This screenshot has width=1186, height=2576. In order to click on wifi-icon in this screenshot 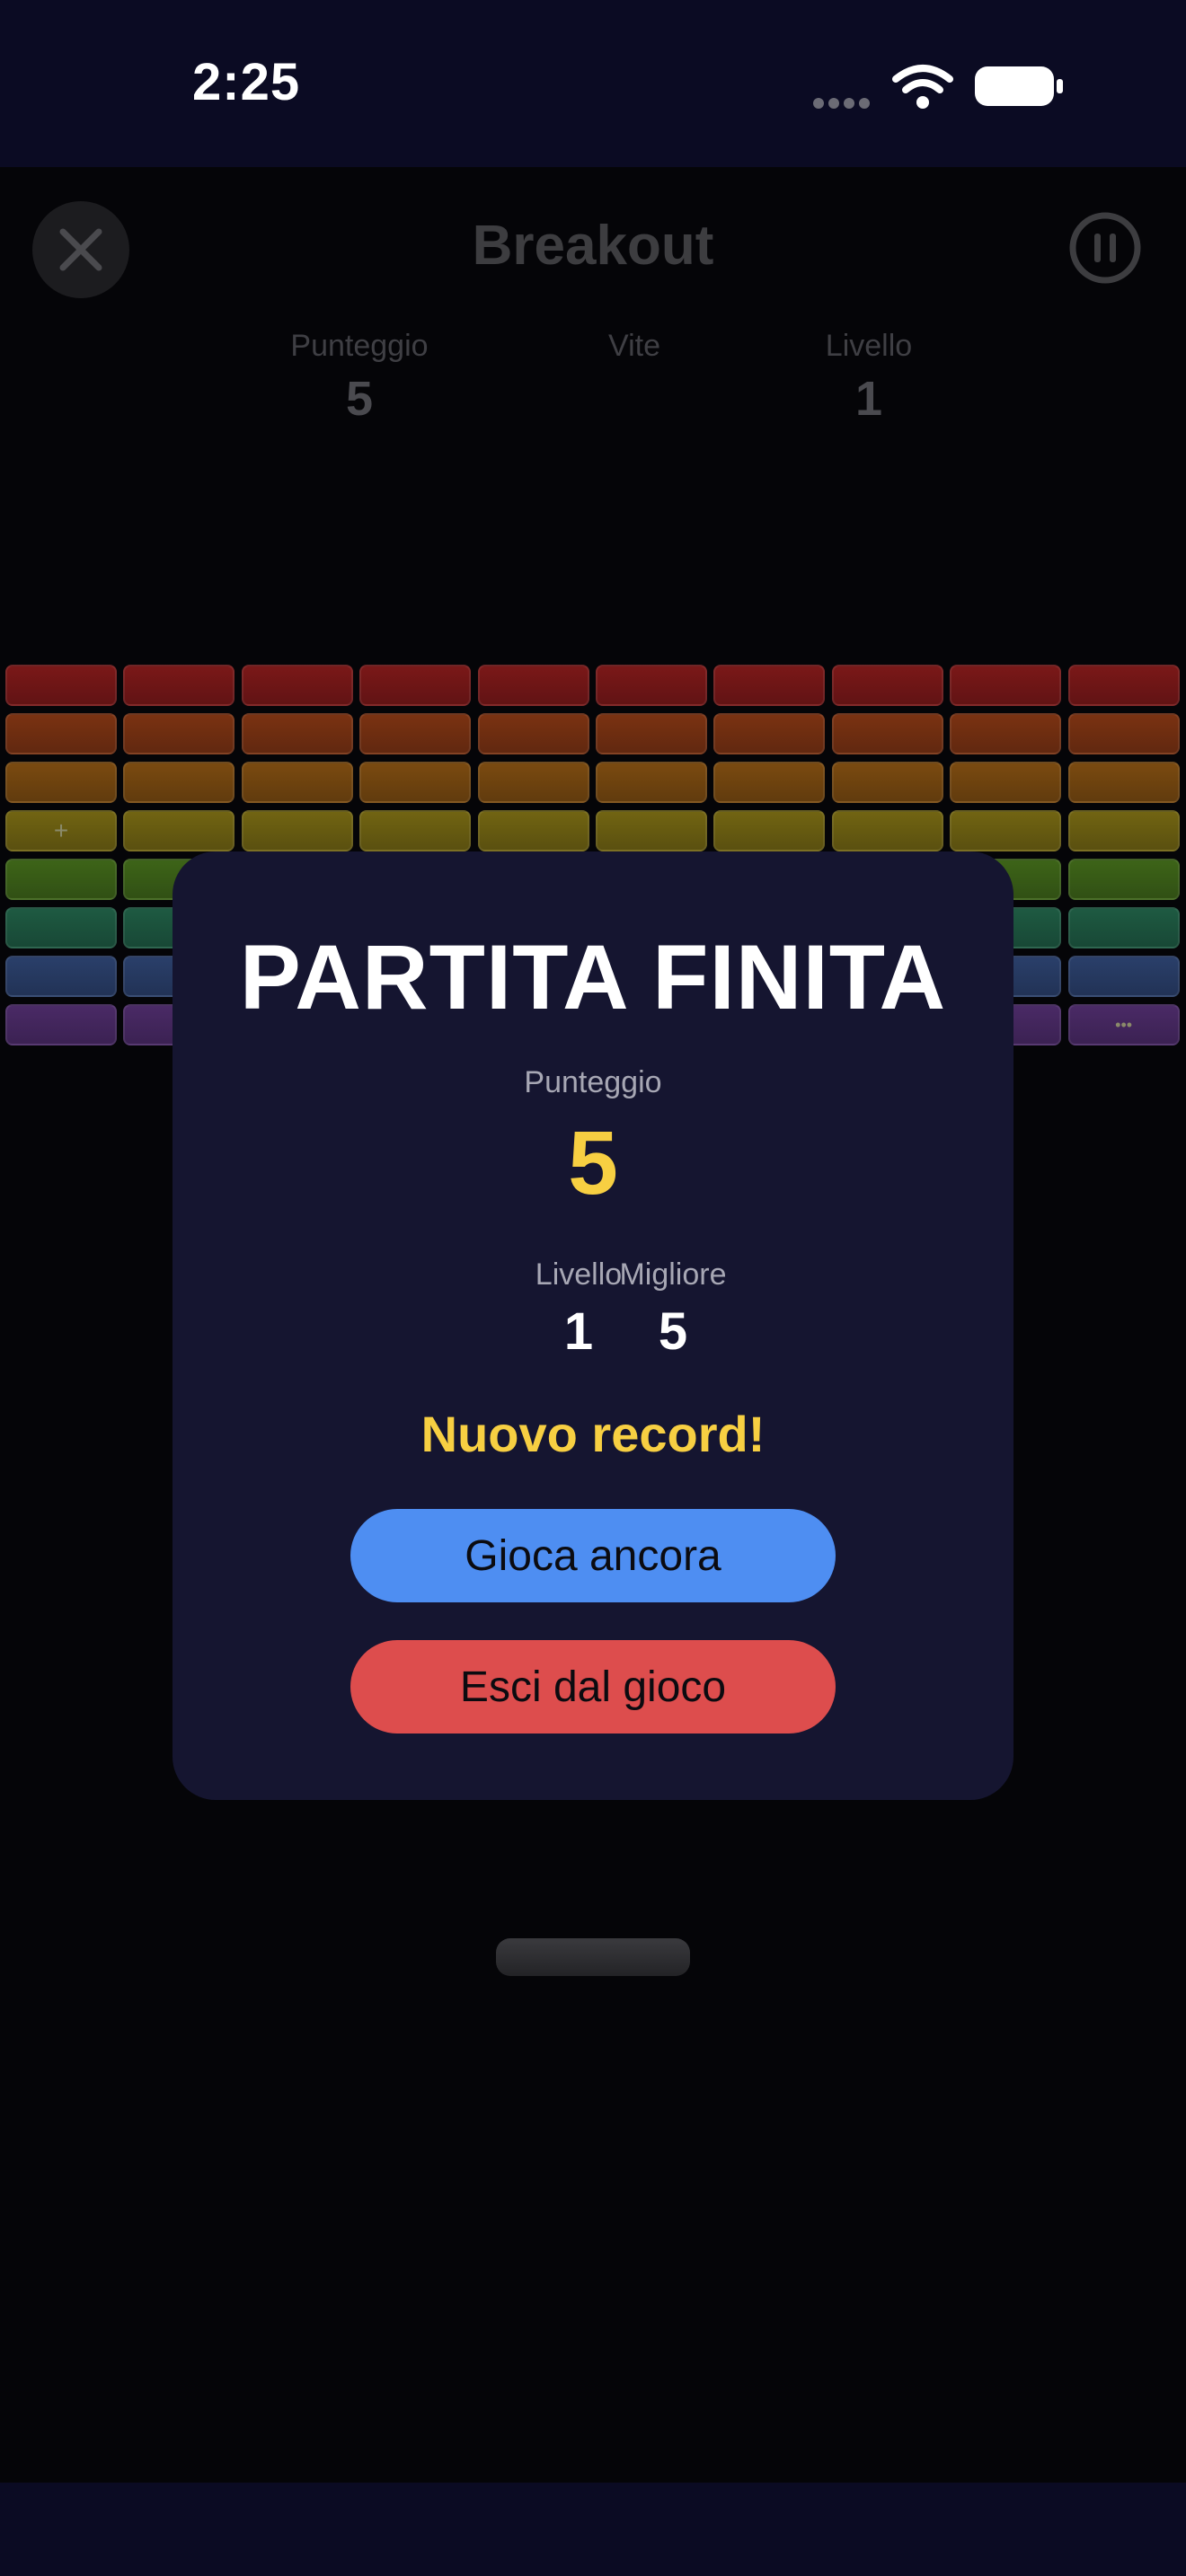, I will do `click(922, 87)`.